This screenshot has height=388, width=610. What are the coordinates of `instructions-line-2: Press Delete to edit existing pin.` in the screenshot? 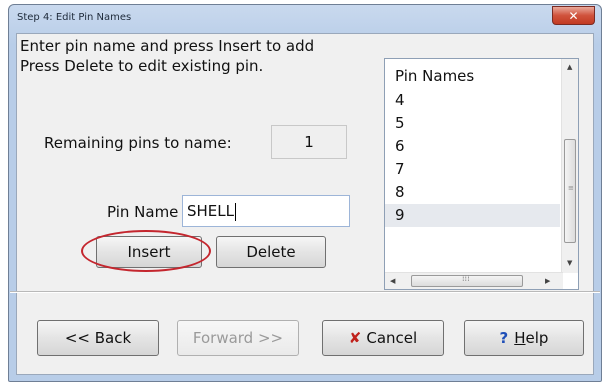 It's located at (142, 66).